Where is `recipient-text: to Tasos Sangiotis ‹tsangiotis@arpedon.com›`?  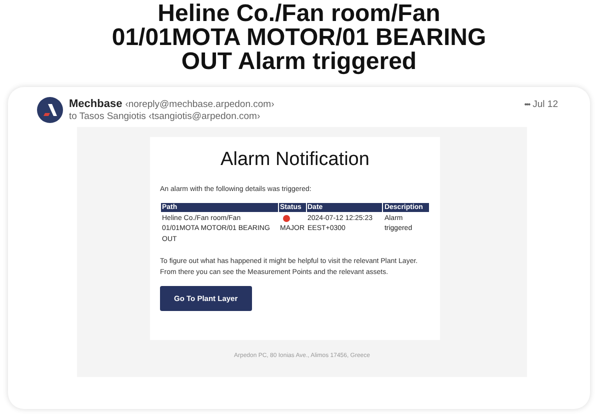
recipient-text: to Tasos Sangiotis ‹tsangiotis@arpedon.com› is located at coordinates (165, 116).